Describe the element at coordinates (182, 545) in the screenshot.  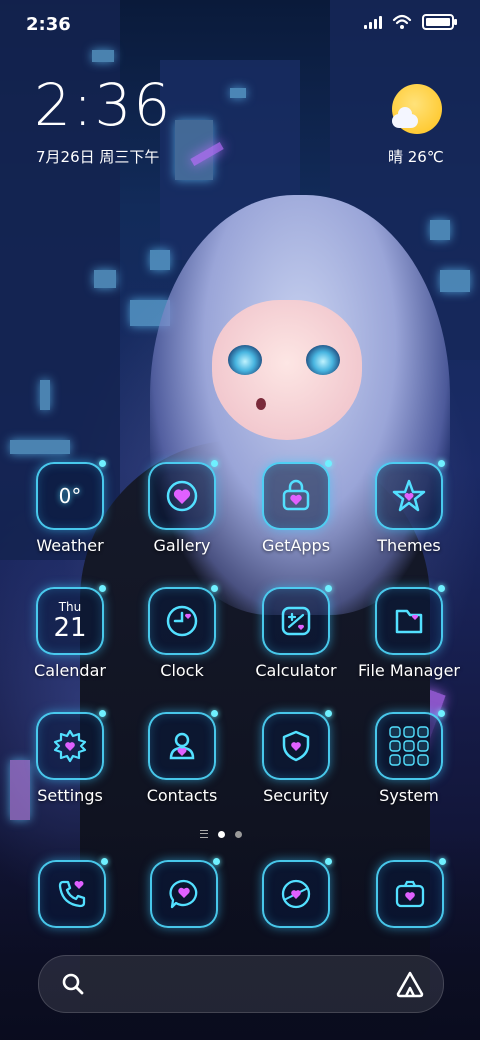
I see `app-label: Gallery` at that location.